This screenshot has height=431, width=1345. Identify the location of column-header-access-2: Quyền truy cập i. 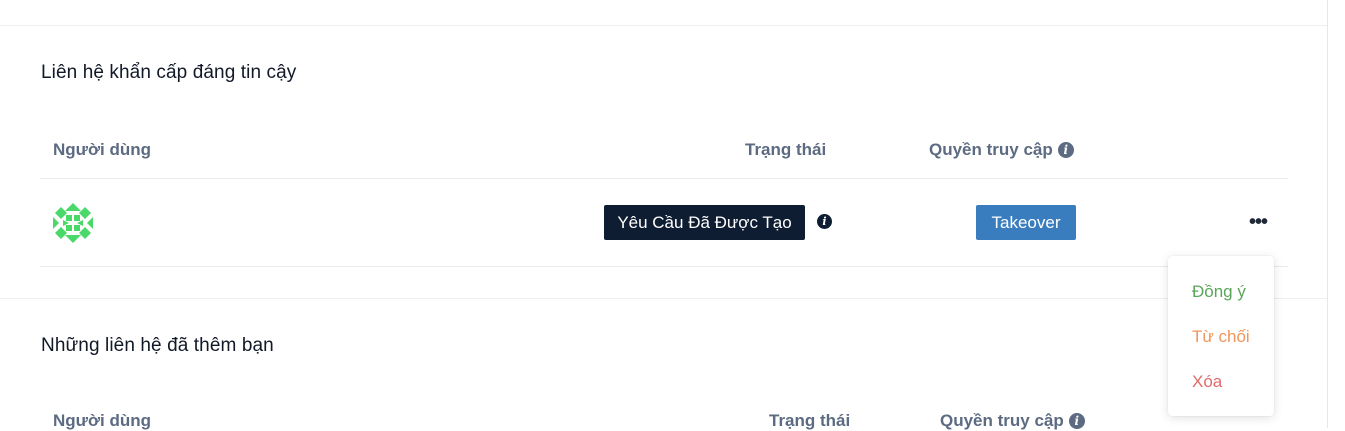
(1012, 421).